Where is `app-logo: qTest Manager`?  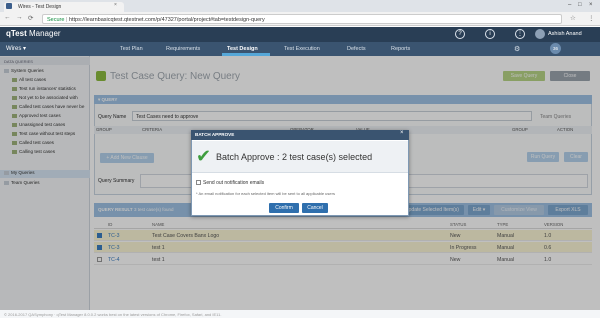 app-logo: qTest Manager is located at coordinates (33, 33).